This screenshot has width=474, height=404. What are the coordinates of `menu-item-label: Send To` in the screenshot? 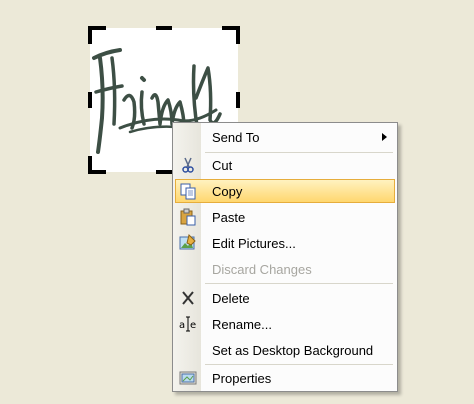 It's located at (236, 137).